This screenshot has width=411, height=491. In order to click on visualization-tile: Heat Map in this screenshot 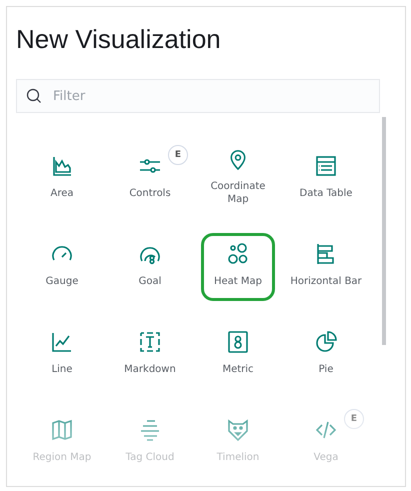, I will do `click(238, 267)`.